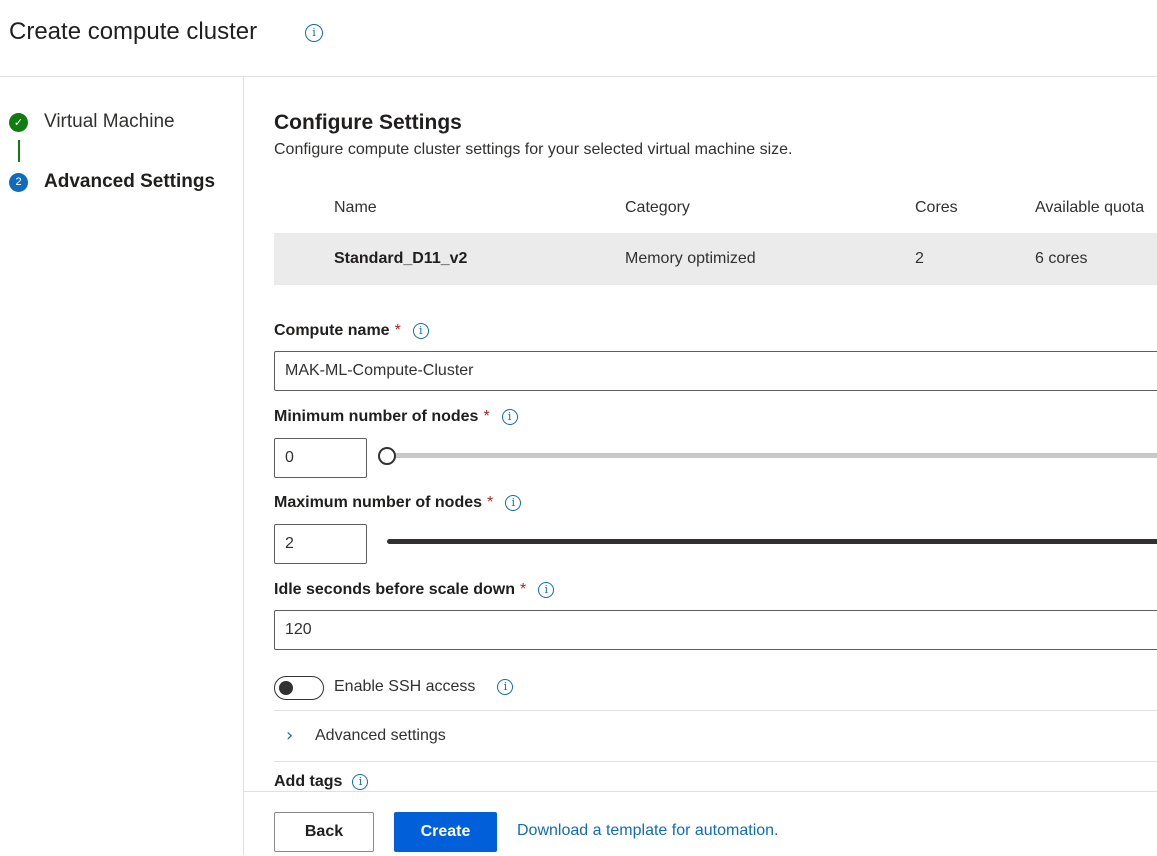  Describe the element at coordinates (1061, 258) in the screenshot. I see `vm-quota: 6 cores` at that location.